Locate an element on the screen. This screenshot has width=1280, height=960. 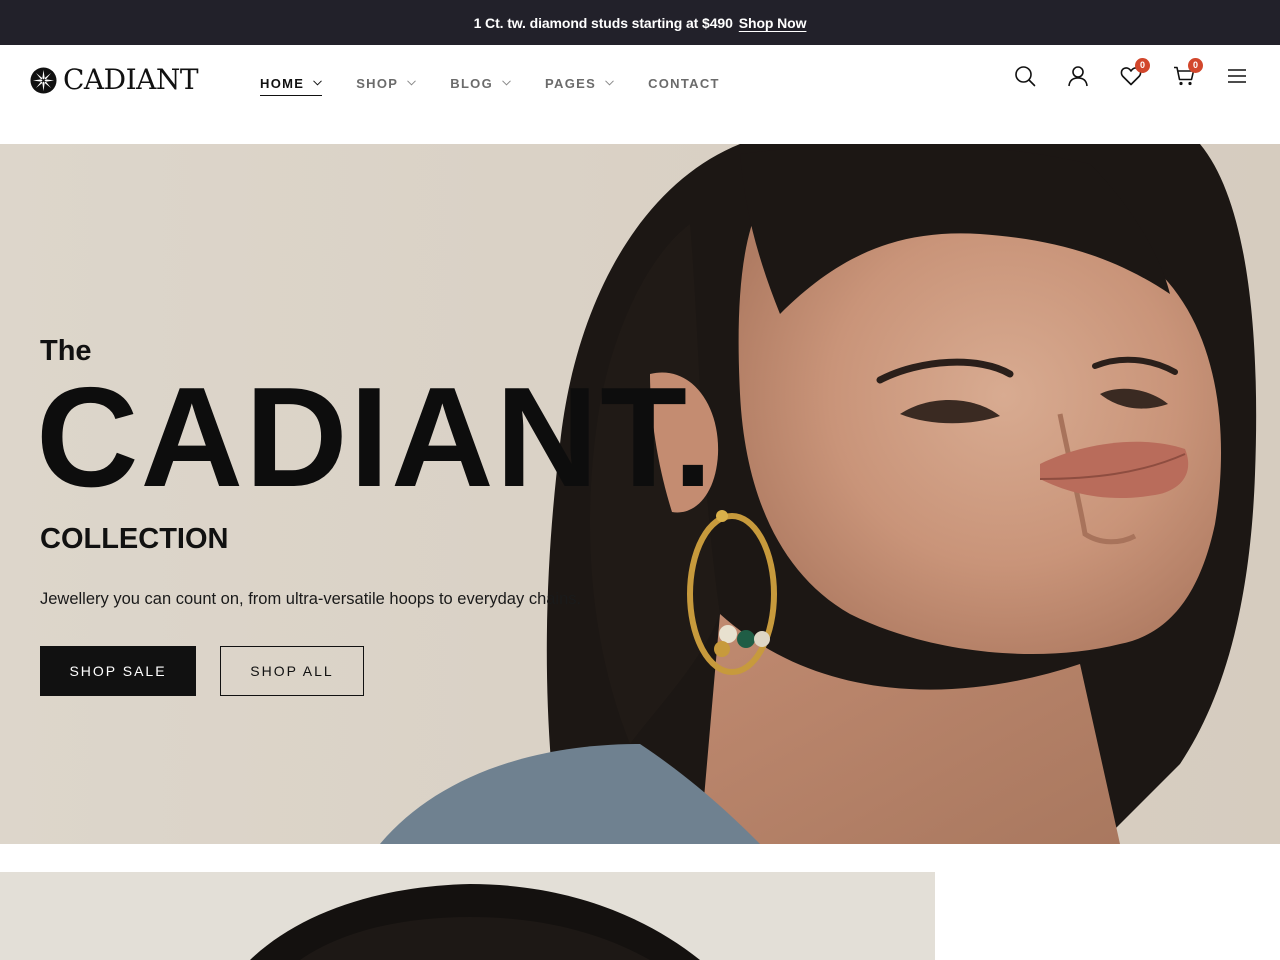
wishlist-count-badge: 0 is located at coordinates (1142, 65).